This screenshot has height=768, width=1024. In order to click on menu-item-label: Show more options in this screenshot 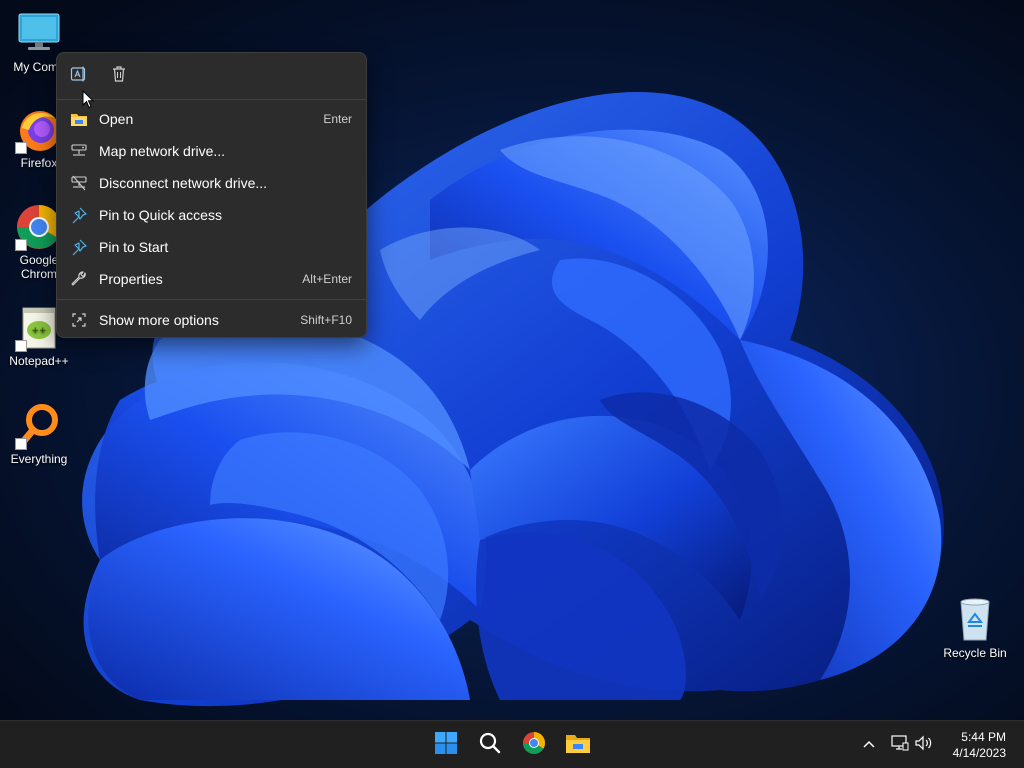, I will do `click(159, 320)`.